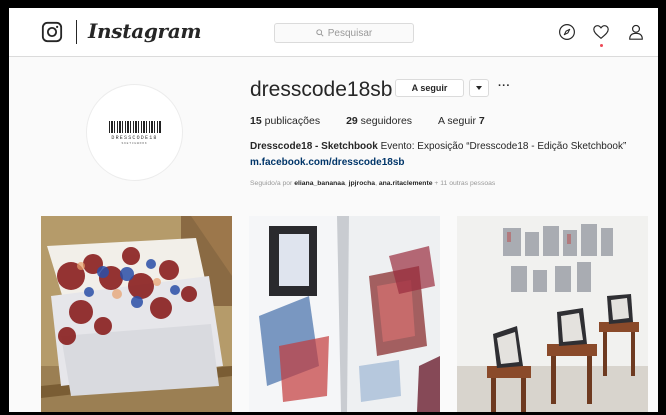  What do you see at coordinates (320, 33) in the screenshot?
I see `search-icon` at bounding box center [320, 33].